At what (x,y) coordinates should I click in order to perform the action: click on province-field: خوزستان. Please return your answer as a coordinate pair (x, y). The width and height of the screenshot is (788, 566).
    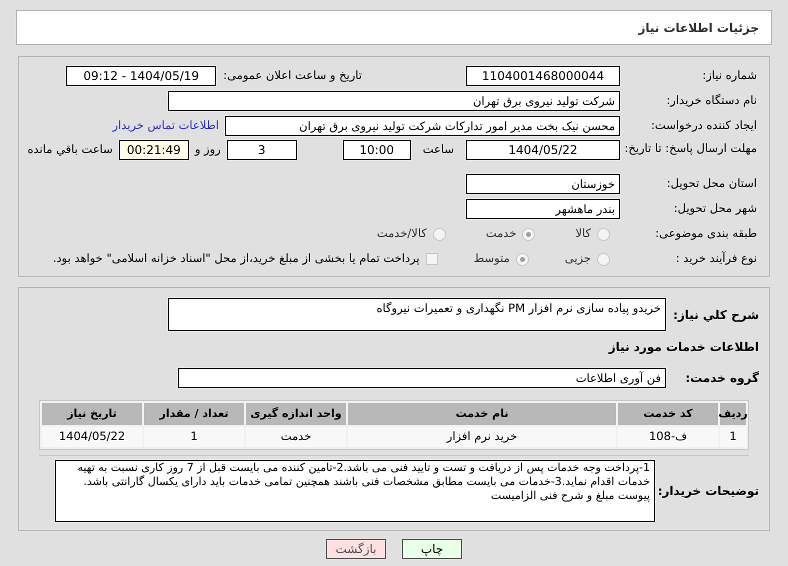
    Looking at the image, I should click on (543, 184).